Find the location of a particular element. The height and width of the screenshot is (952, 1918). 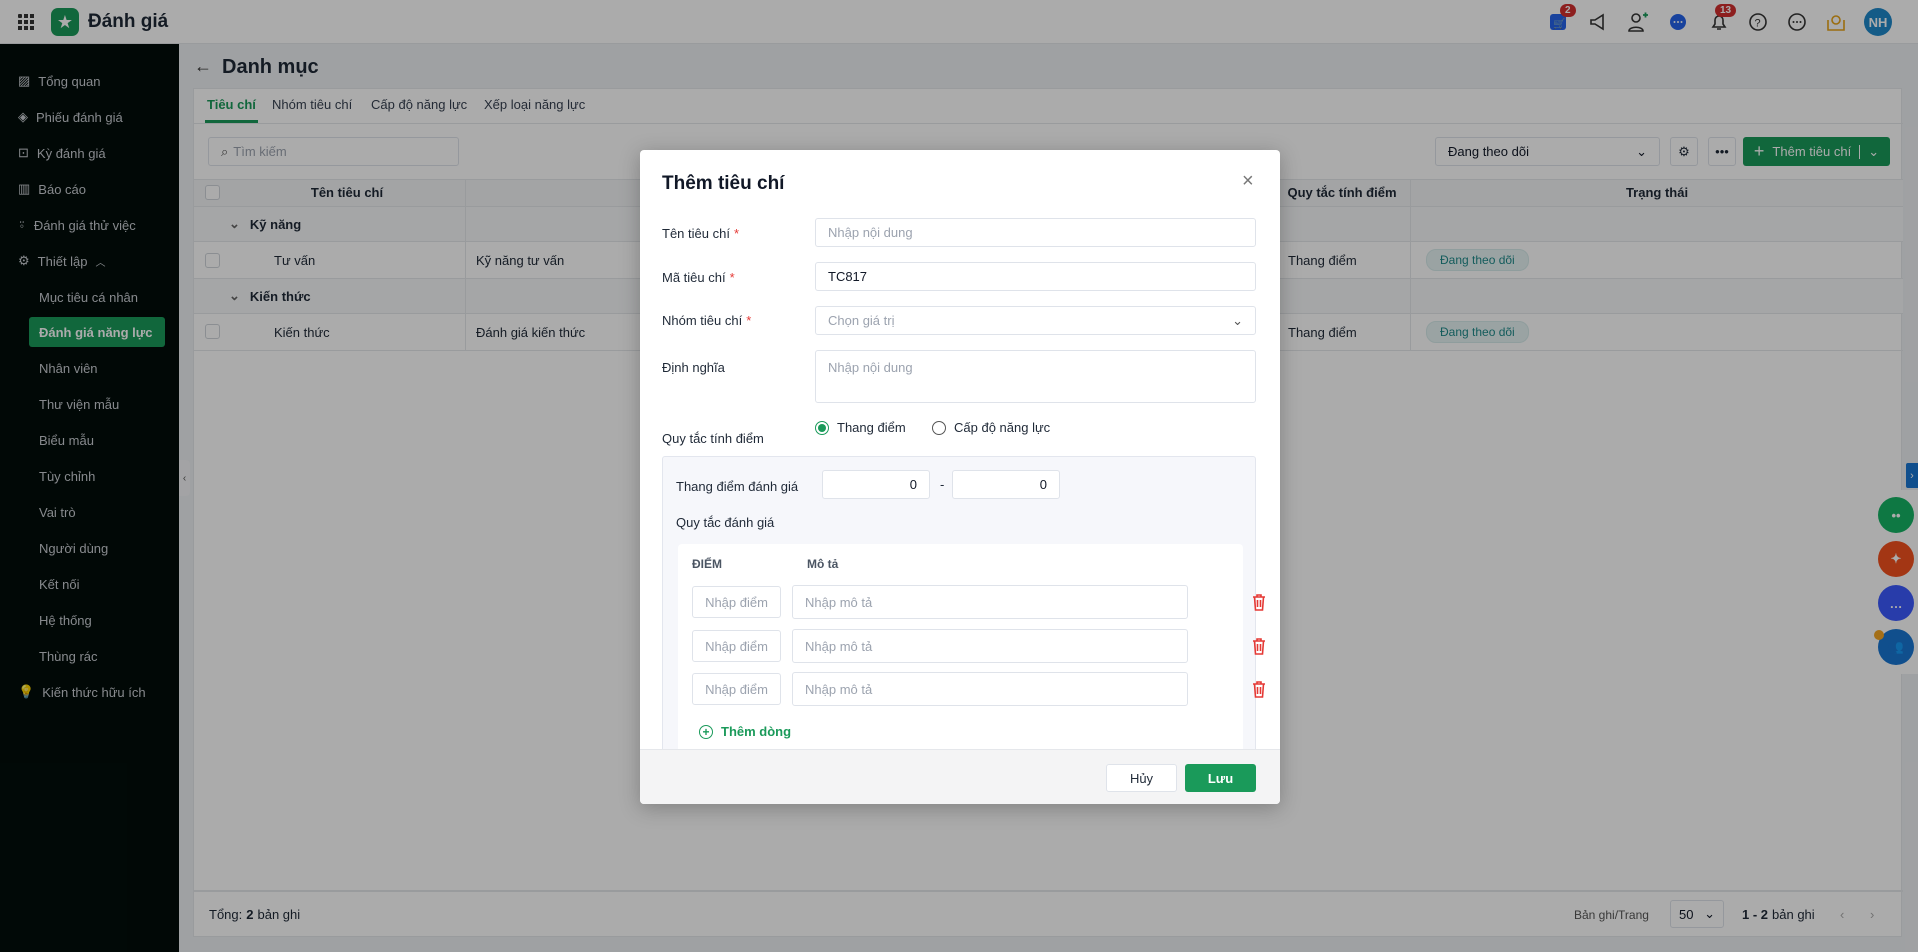

definition-textarea: Nhập nội dung is located at coordinates (1035, 376).